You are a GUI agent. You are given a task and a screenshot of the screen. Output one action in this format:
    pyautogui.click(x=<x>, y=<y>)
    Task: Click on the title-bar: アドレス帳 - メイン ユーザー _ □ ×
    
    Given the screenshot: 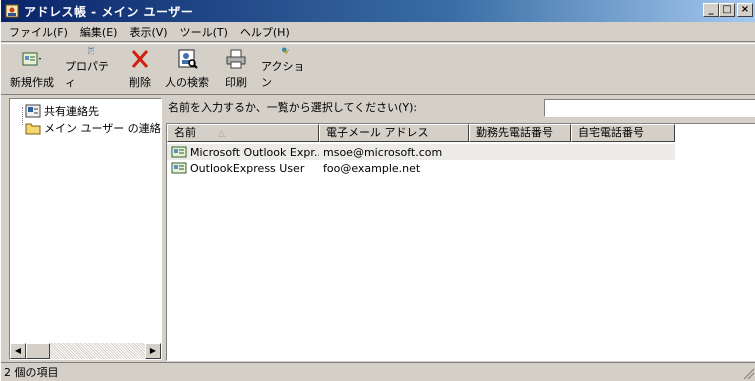 What is the action you would take?
    pyautogui.click(x=378, y=11)
    